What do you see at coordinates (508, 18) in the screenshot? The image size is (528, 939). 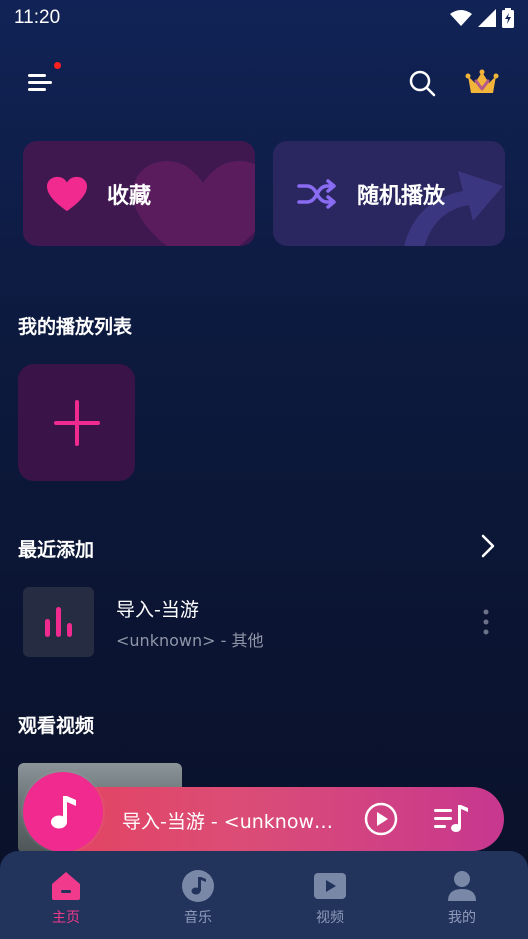 I see `battery-icon` at bounding box center [508, 18].